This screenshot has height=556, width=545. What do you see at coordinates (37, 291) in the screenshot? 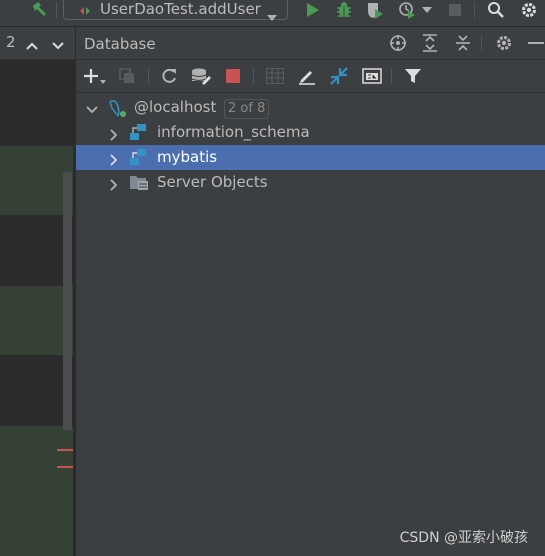
I see `code-editor: 2` at bounding box center [37, 291].